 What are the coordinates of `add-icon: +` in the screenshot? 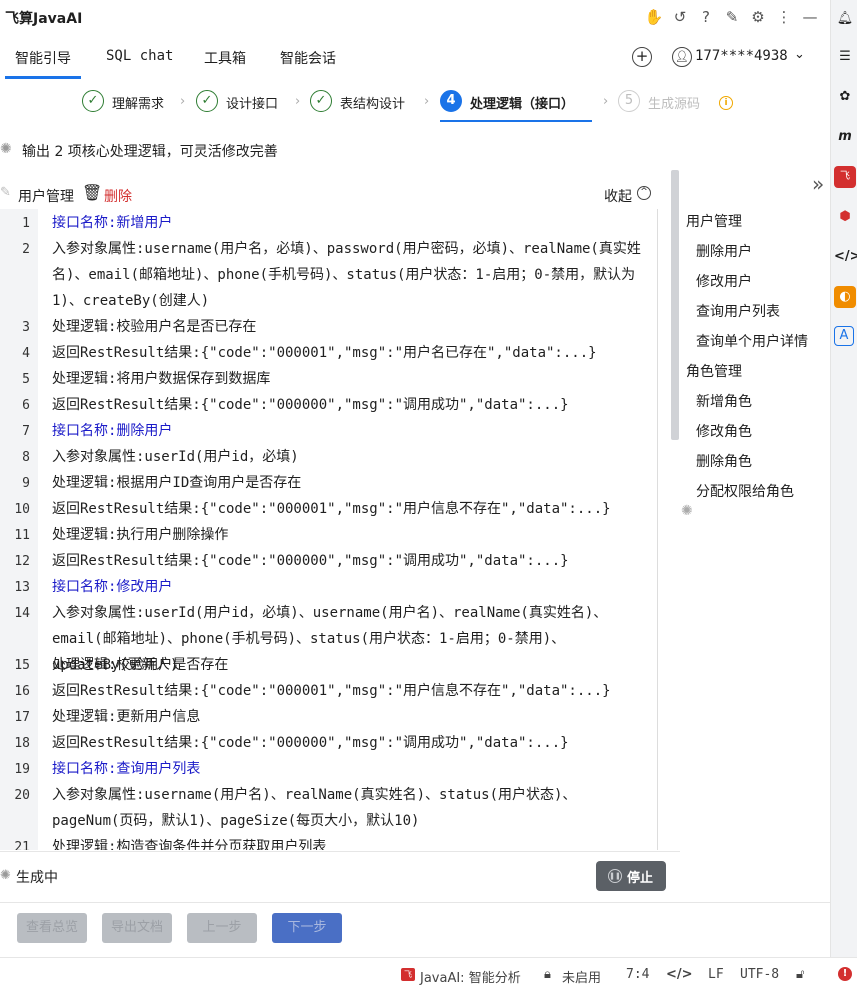 It's located at (642, 57).